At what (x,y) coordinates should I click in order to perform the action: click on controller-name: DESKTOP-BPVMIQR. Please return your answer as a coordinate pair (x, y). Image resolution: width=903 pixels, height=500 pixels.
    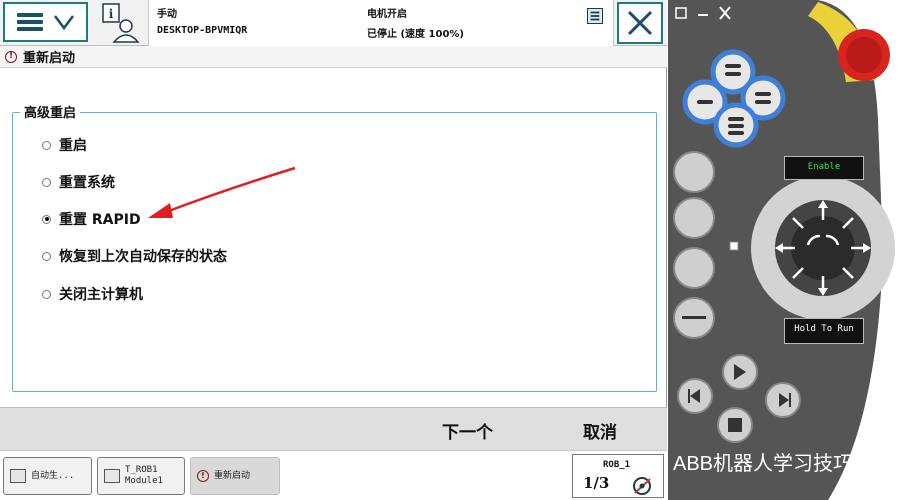
    Looking at the image, I should click on (202, 30).